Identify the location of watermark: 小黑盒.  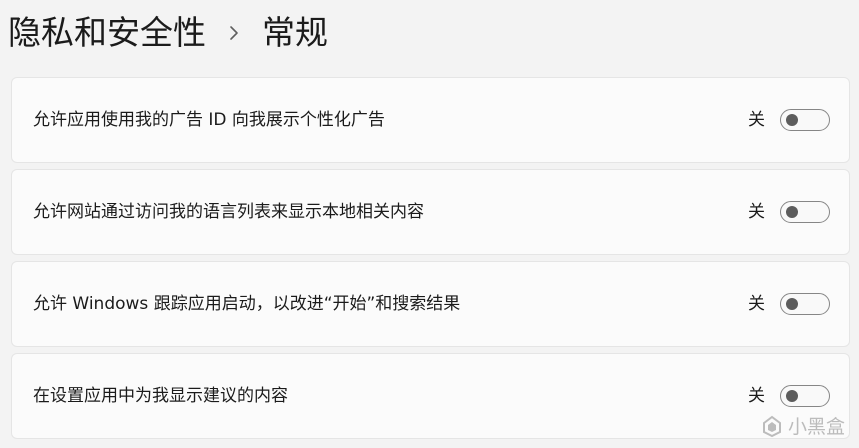
(802, 425).